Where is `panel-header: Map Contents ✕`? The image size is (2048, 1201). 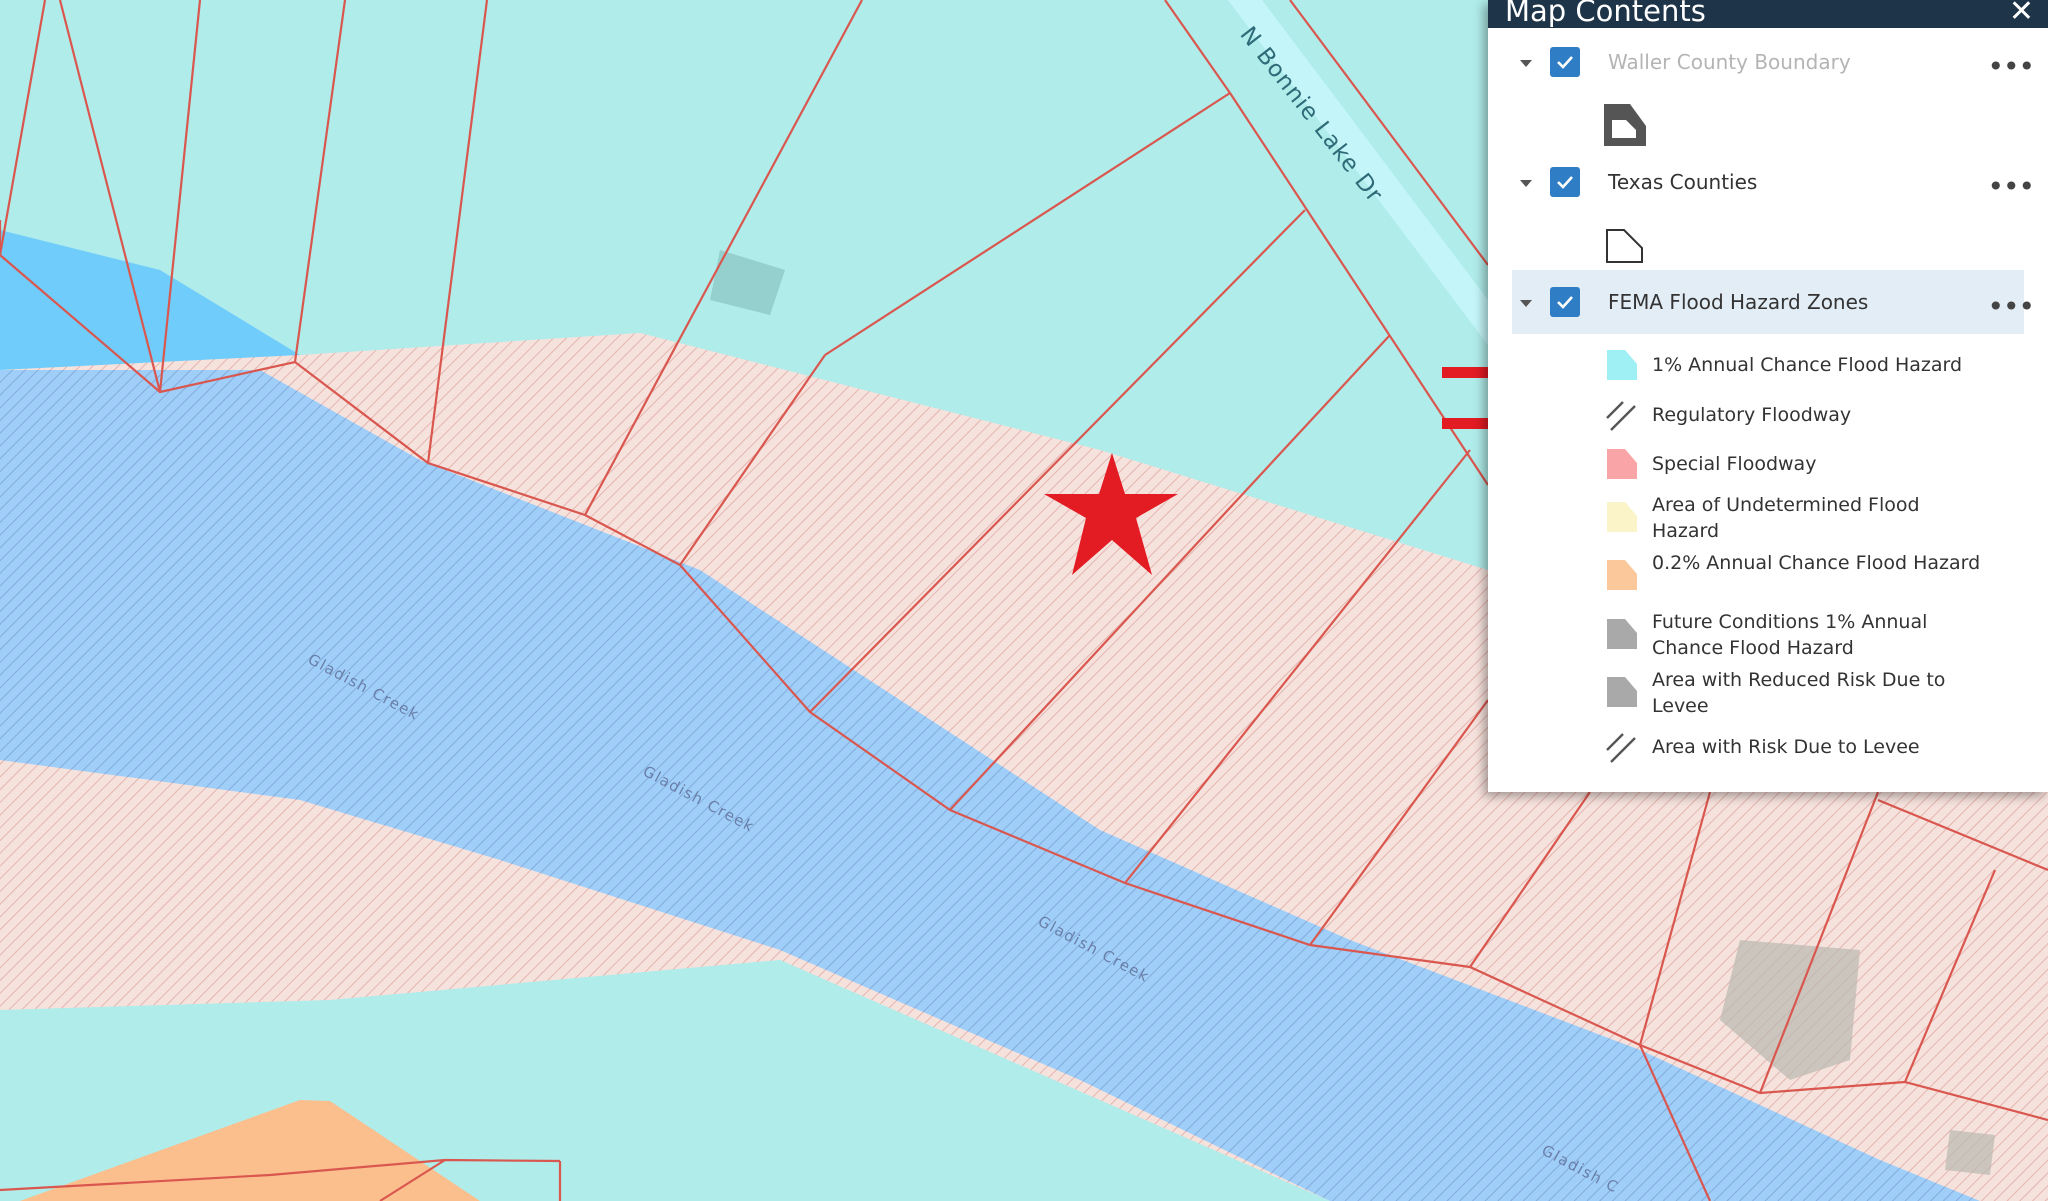 panel-header: Map Contents ✕ is located at coordinates (1768, 15).